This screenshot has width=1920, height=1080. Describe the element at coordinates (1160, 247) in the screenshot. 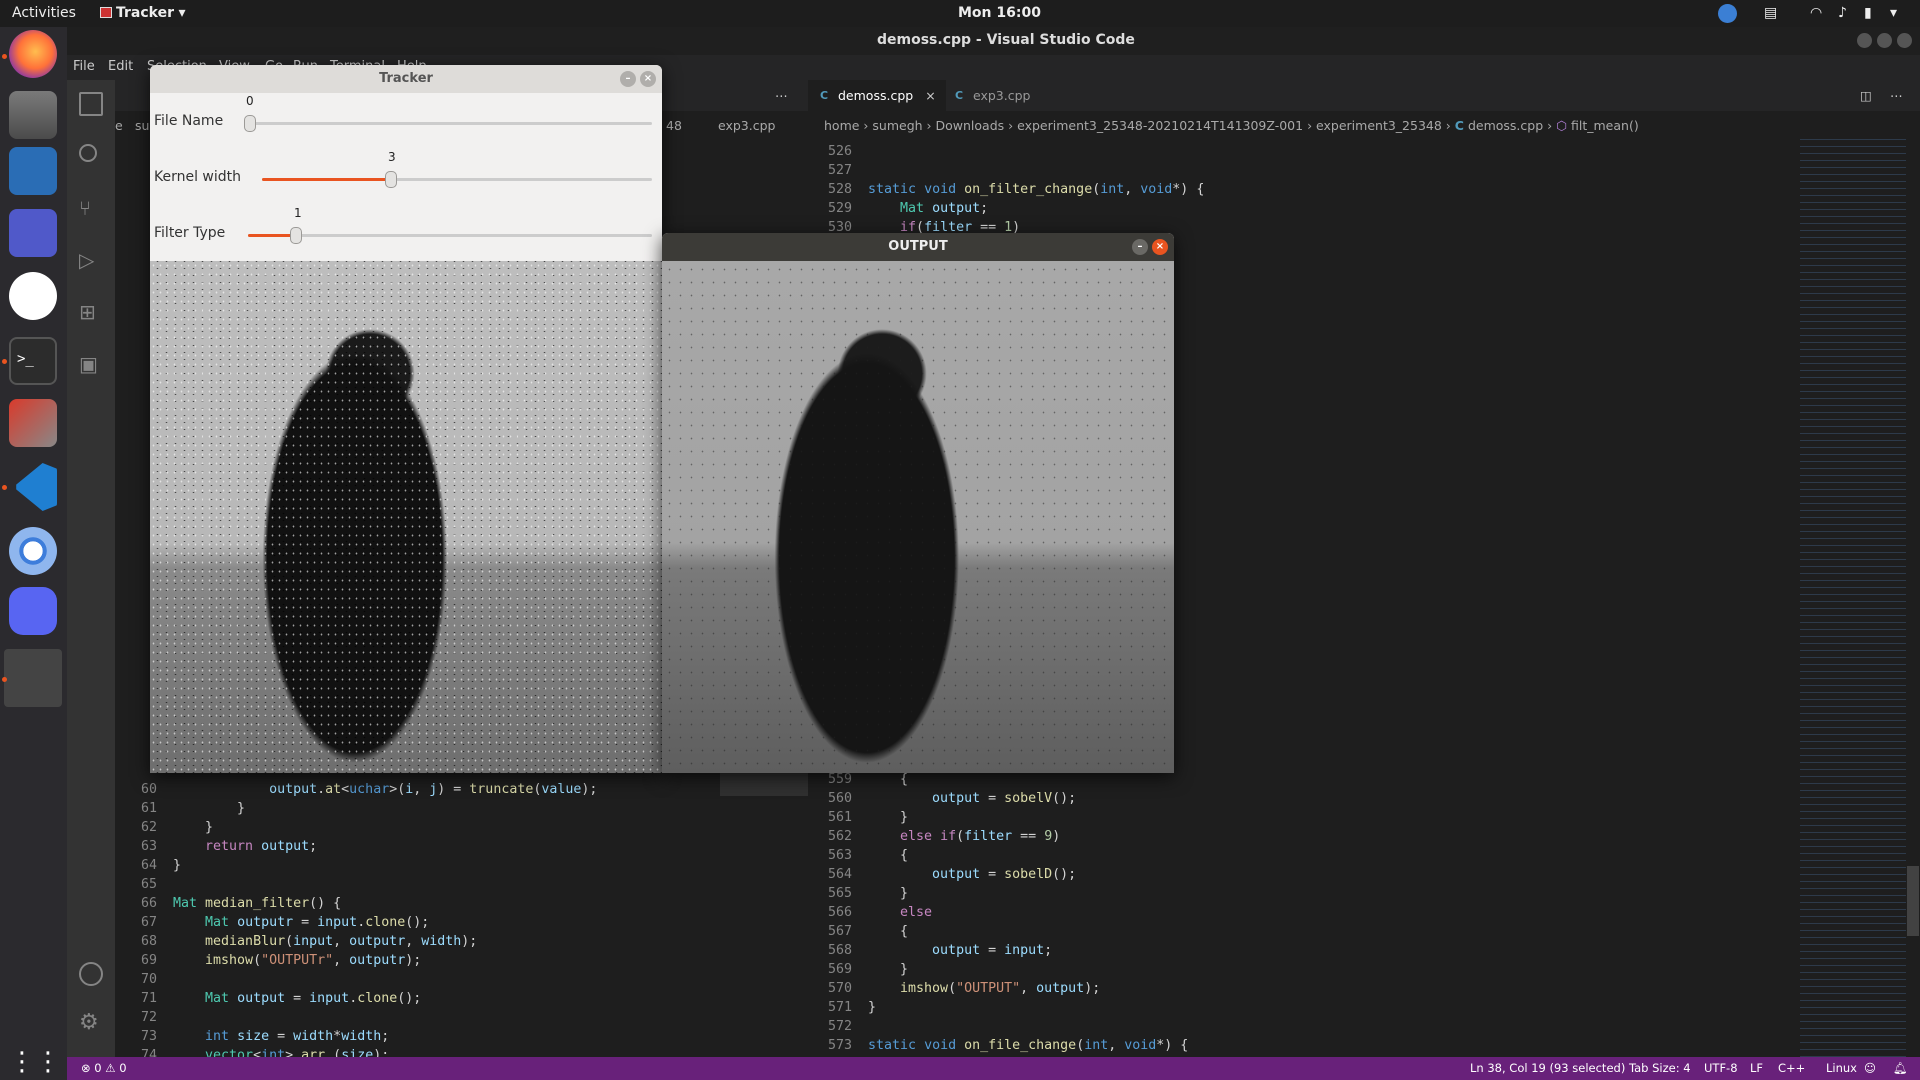

I see `output-close-icon: ×` at that location.